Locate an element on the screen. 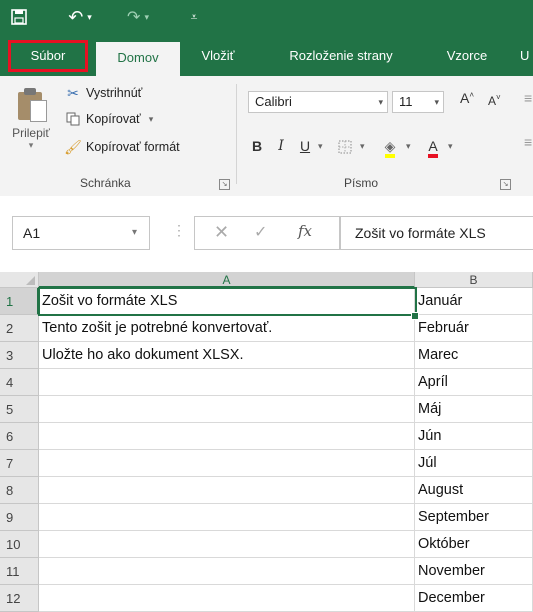 The width and height of the screenshot is (533, 612). cell-b11: November is located at coordinates (474, 571).